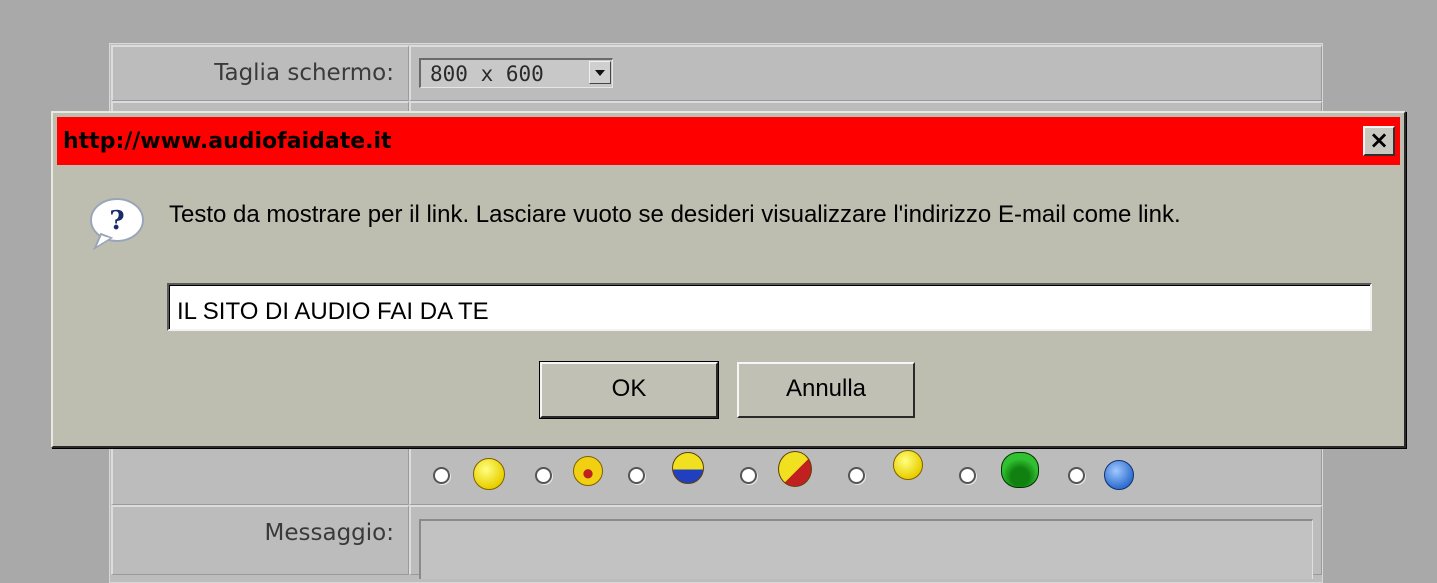  I want to click on chevron-down-icon, so click(600, 72).